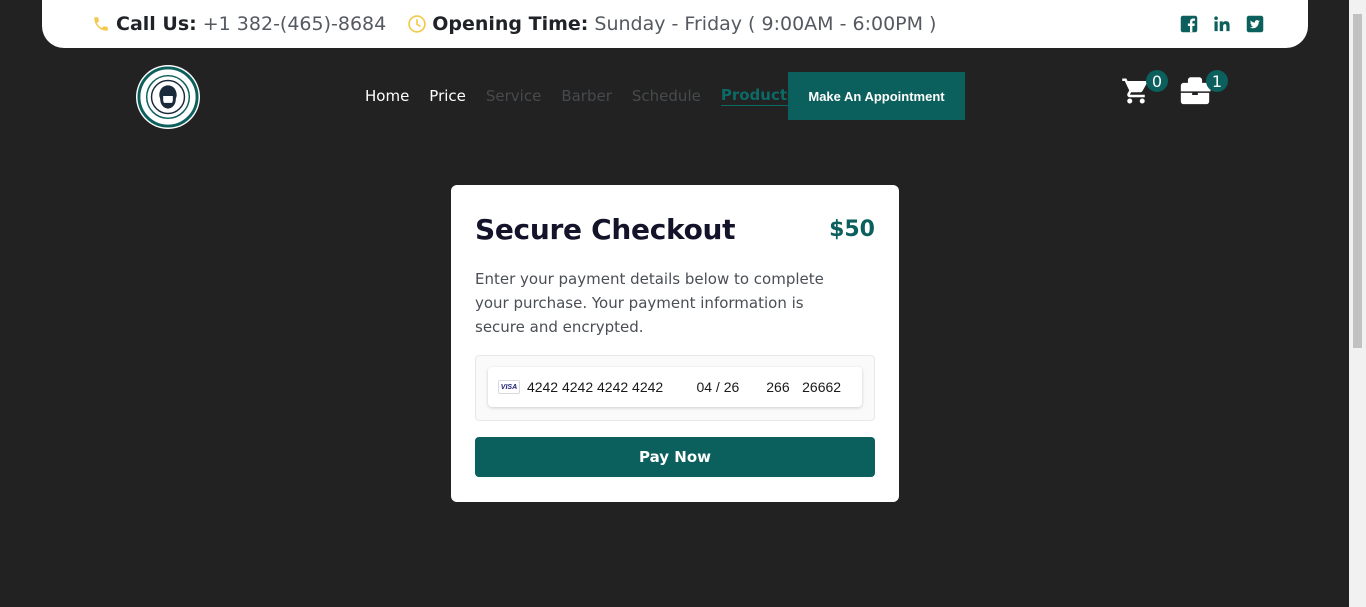  What do you see at coordinates (1157, 81) in the screenshot?
I see `cart-count-badge: 0` at bounding box center [1157, 81].